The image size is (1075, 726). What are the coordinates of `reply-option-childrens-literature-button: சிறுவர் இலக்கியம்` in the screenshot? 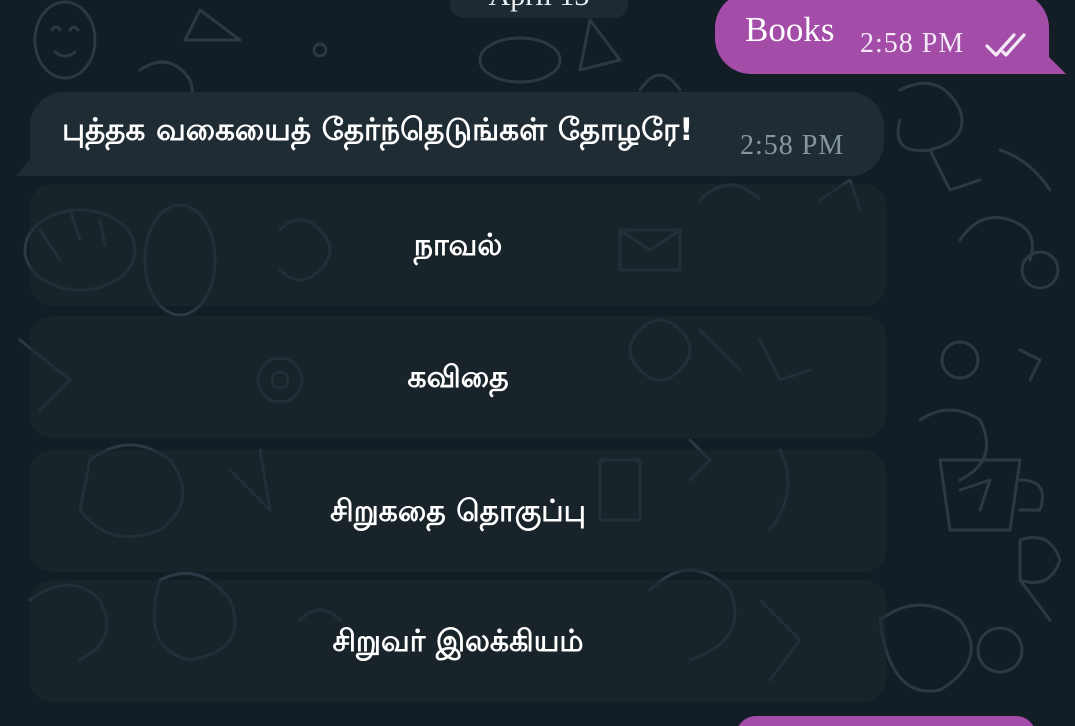 It's located at (458, 641).